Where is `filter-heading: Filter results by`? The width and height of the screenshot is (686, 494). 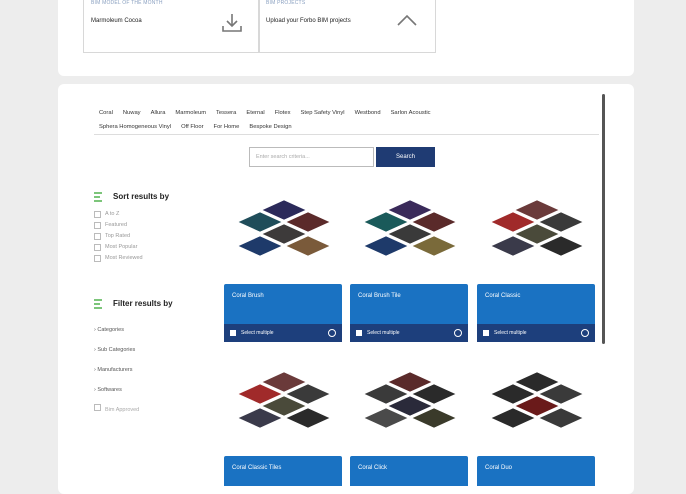 filter-heading: Filter results by is located at coordinates (143, 303).